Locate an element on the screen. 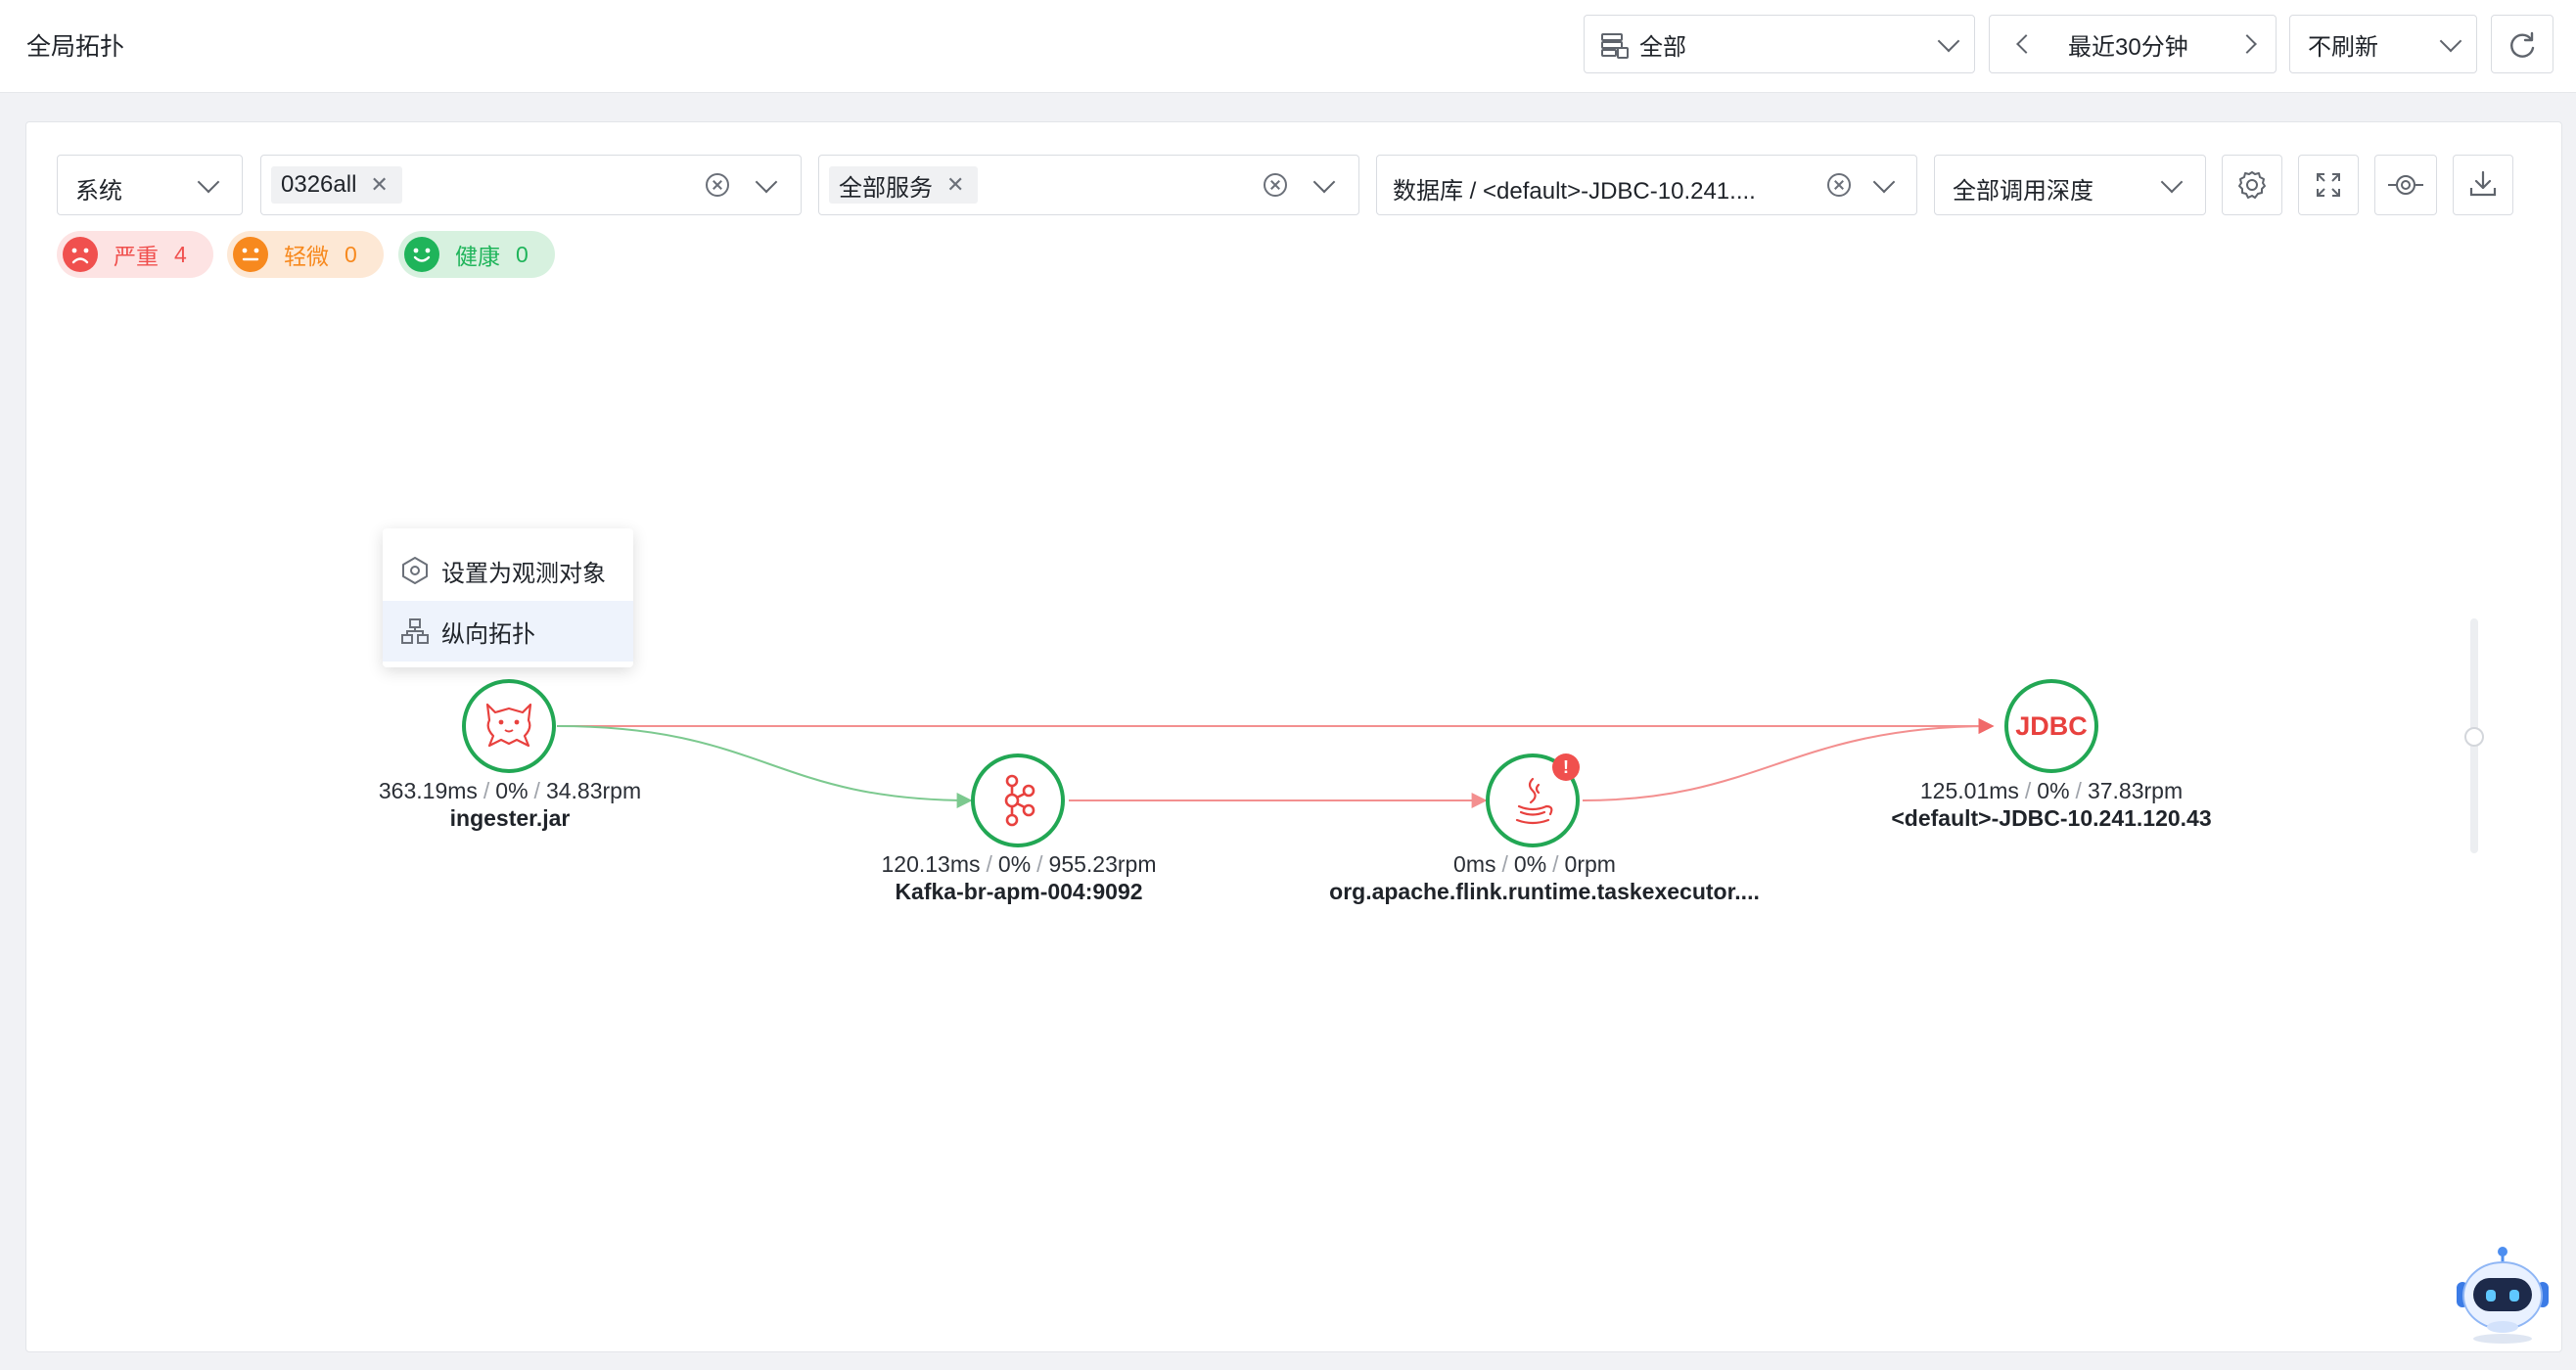 The width and height of the screenshot is (2576, 1370). node-context-menu: 设置为观测对象 纵向拓扑 is located at coordinates (508, 597).